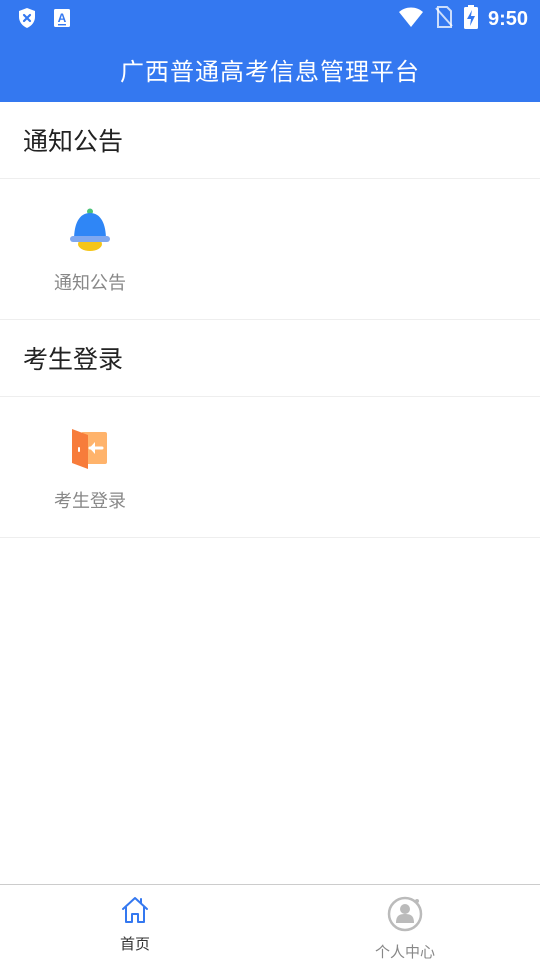 This screenshot has width=540, height=960. Describe the element at coordinates (270, 358) in the screenshot. I see `section-header-login: 考生登录` at that location.